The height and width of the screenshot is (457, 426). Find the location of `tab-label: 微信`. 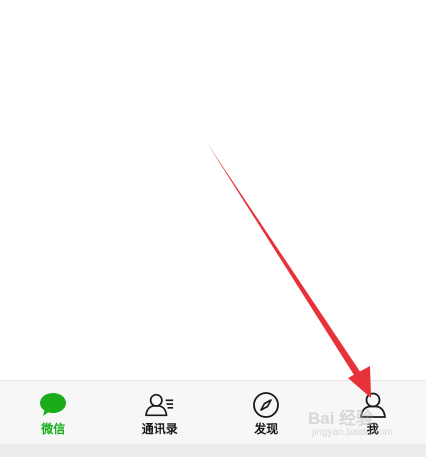

tab-label: 微信 is located at coordinates (53, 429).